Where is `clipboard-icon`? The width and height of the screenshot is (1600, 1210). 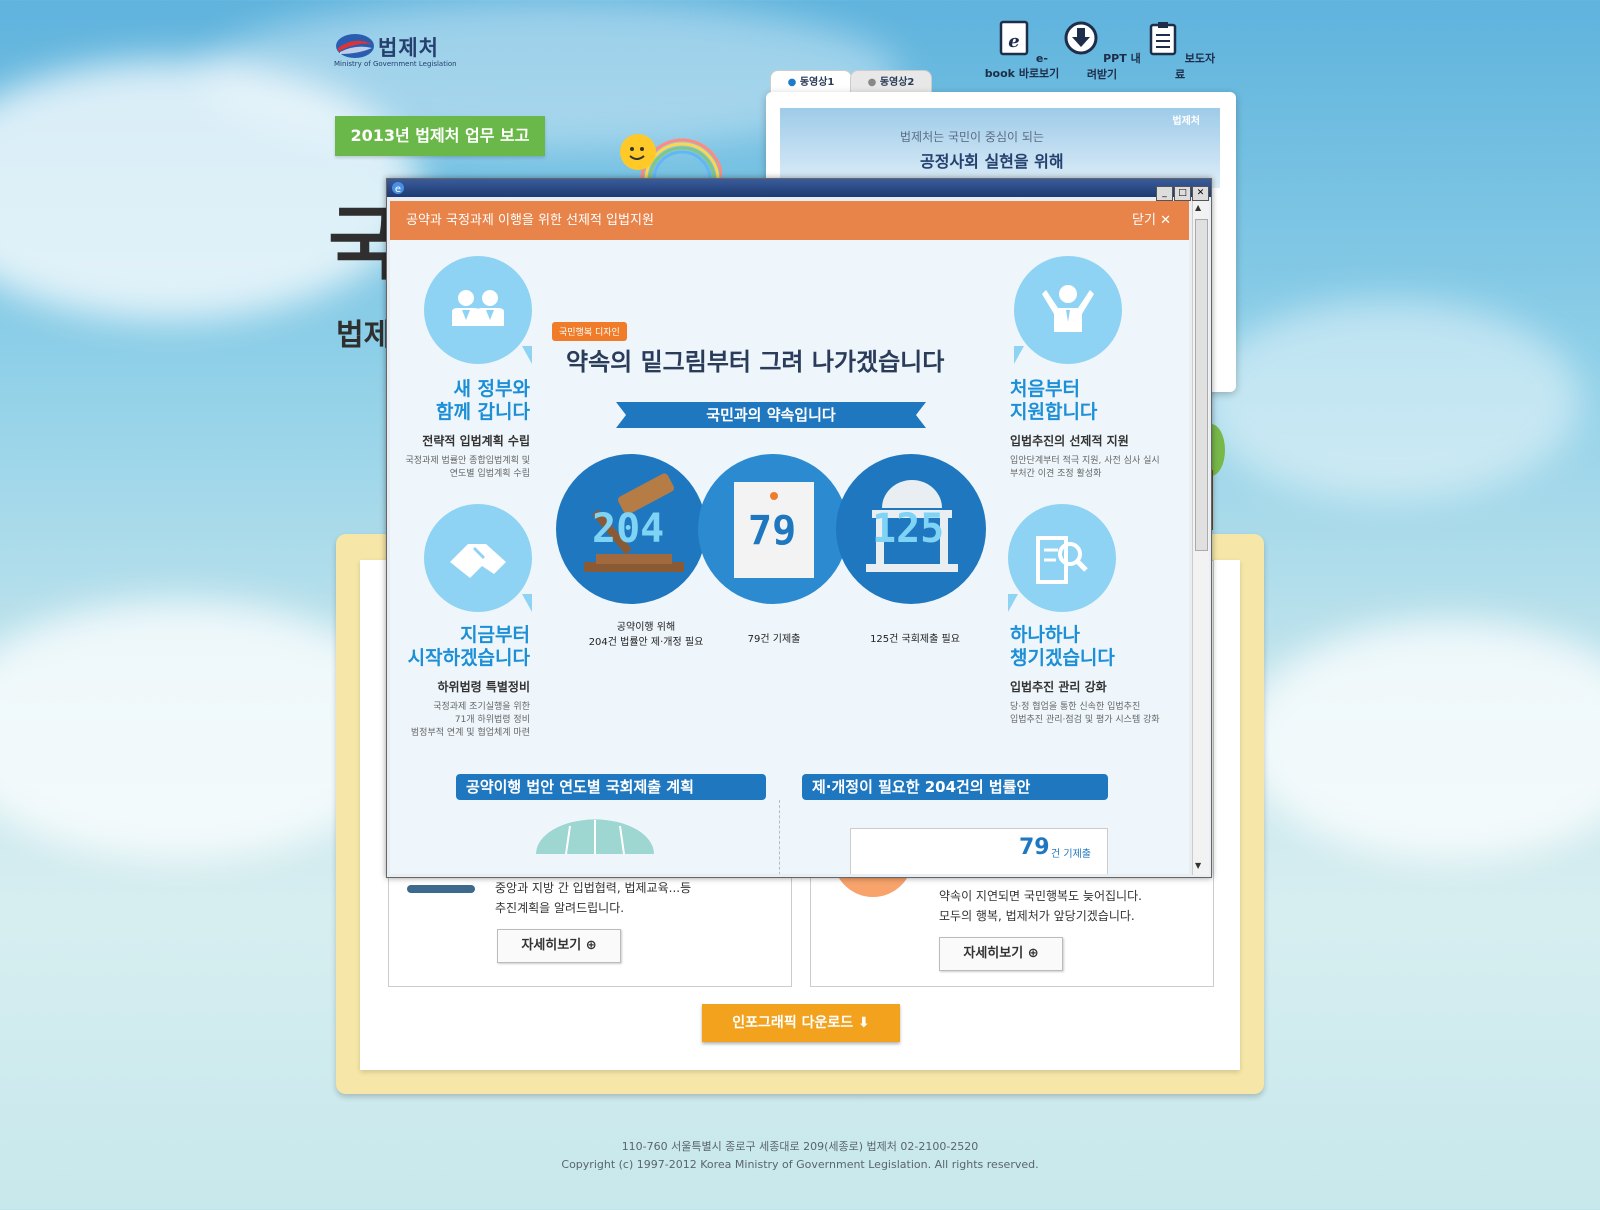 clipboard-icon is located at coordinates (1163, 39).